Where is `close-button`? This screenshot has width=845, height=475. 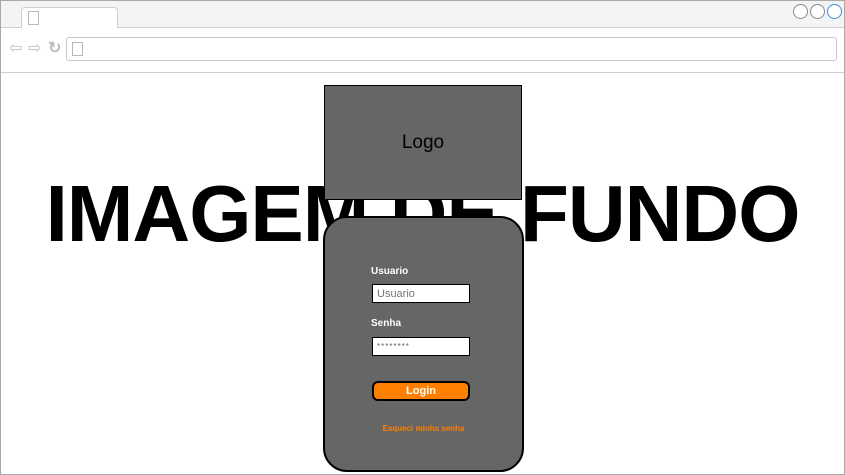 close-button is located at coordinates (834, 11).